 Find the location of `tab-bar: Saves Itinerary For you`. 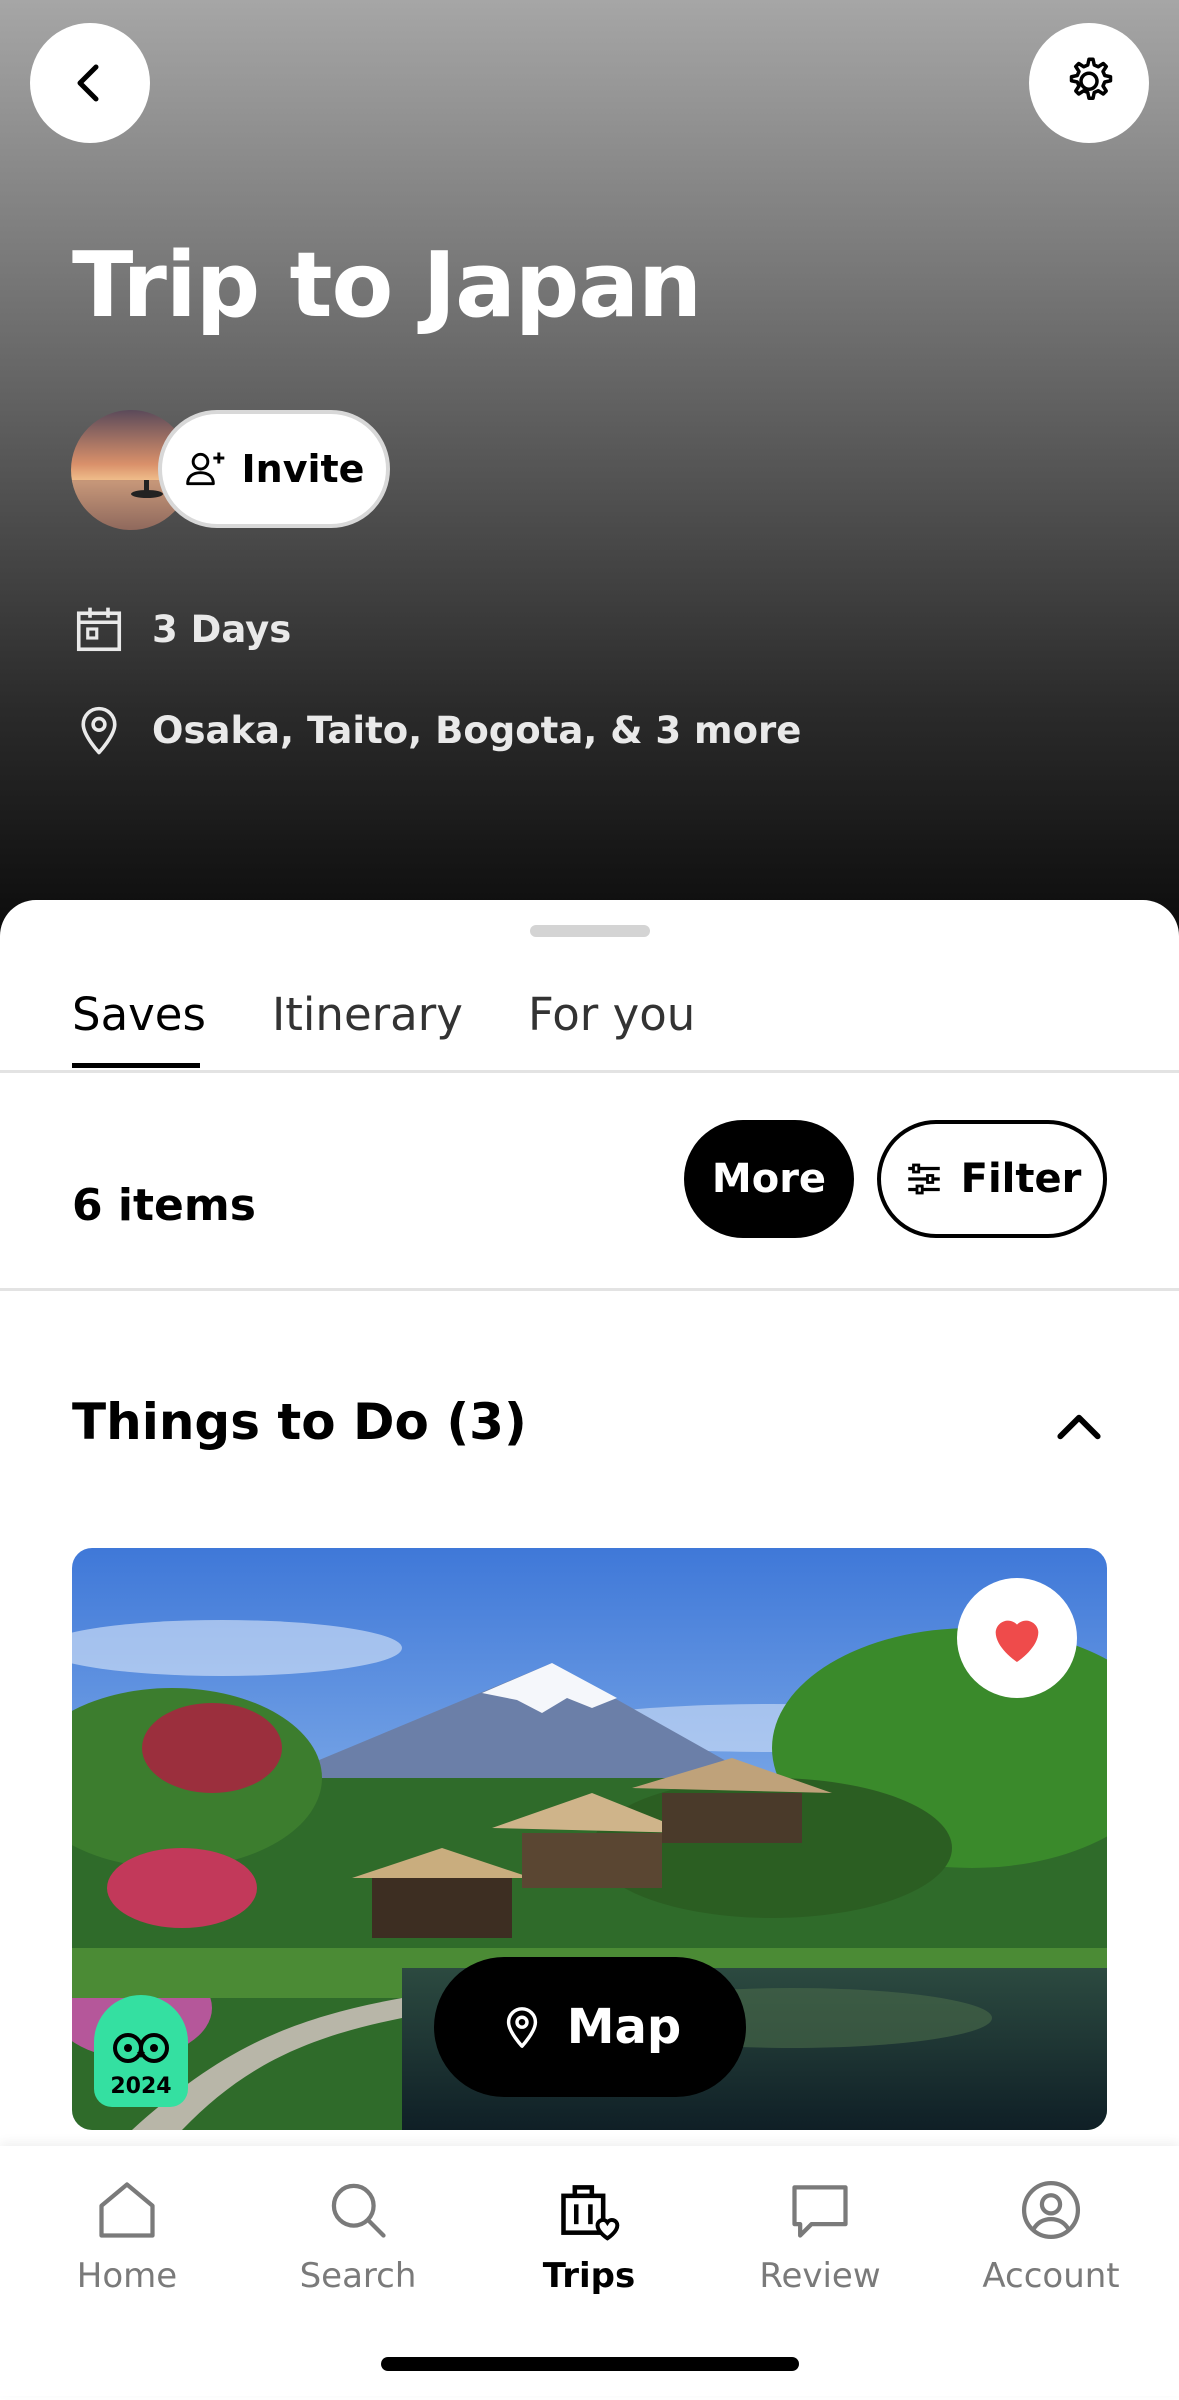

tab-bar: Saves Itinerary For you is located at coordinates (589, 1021).